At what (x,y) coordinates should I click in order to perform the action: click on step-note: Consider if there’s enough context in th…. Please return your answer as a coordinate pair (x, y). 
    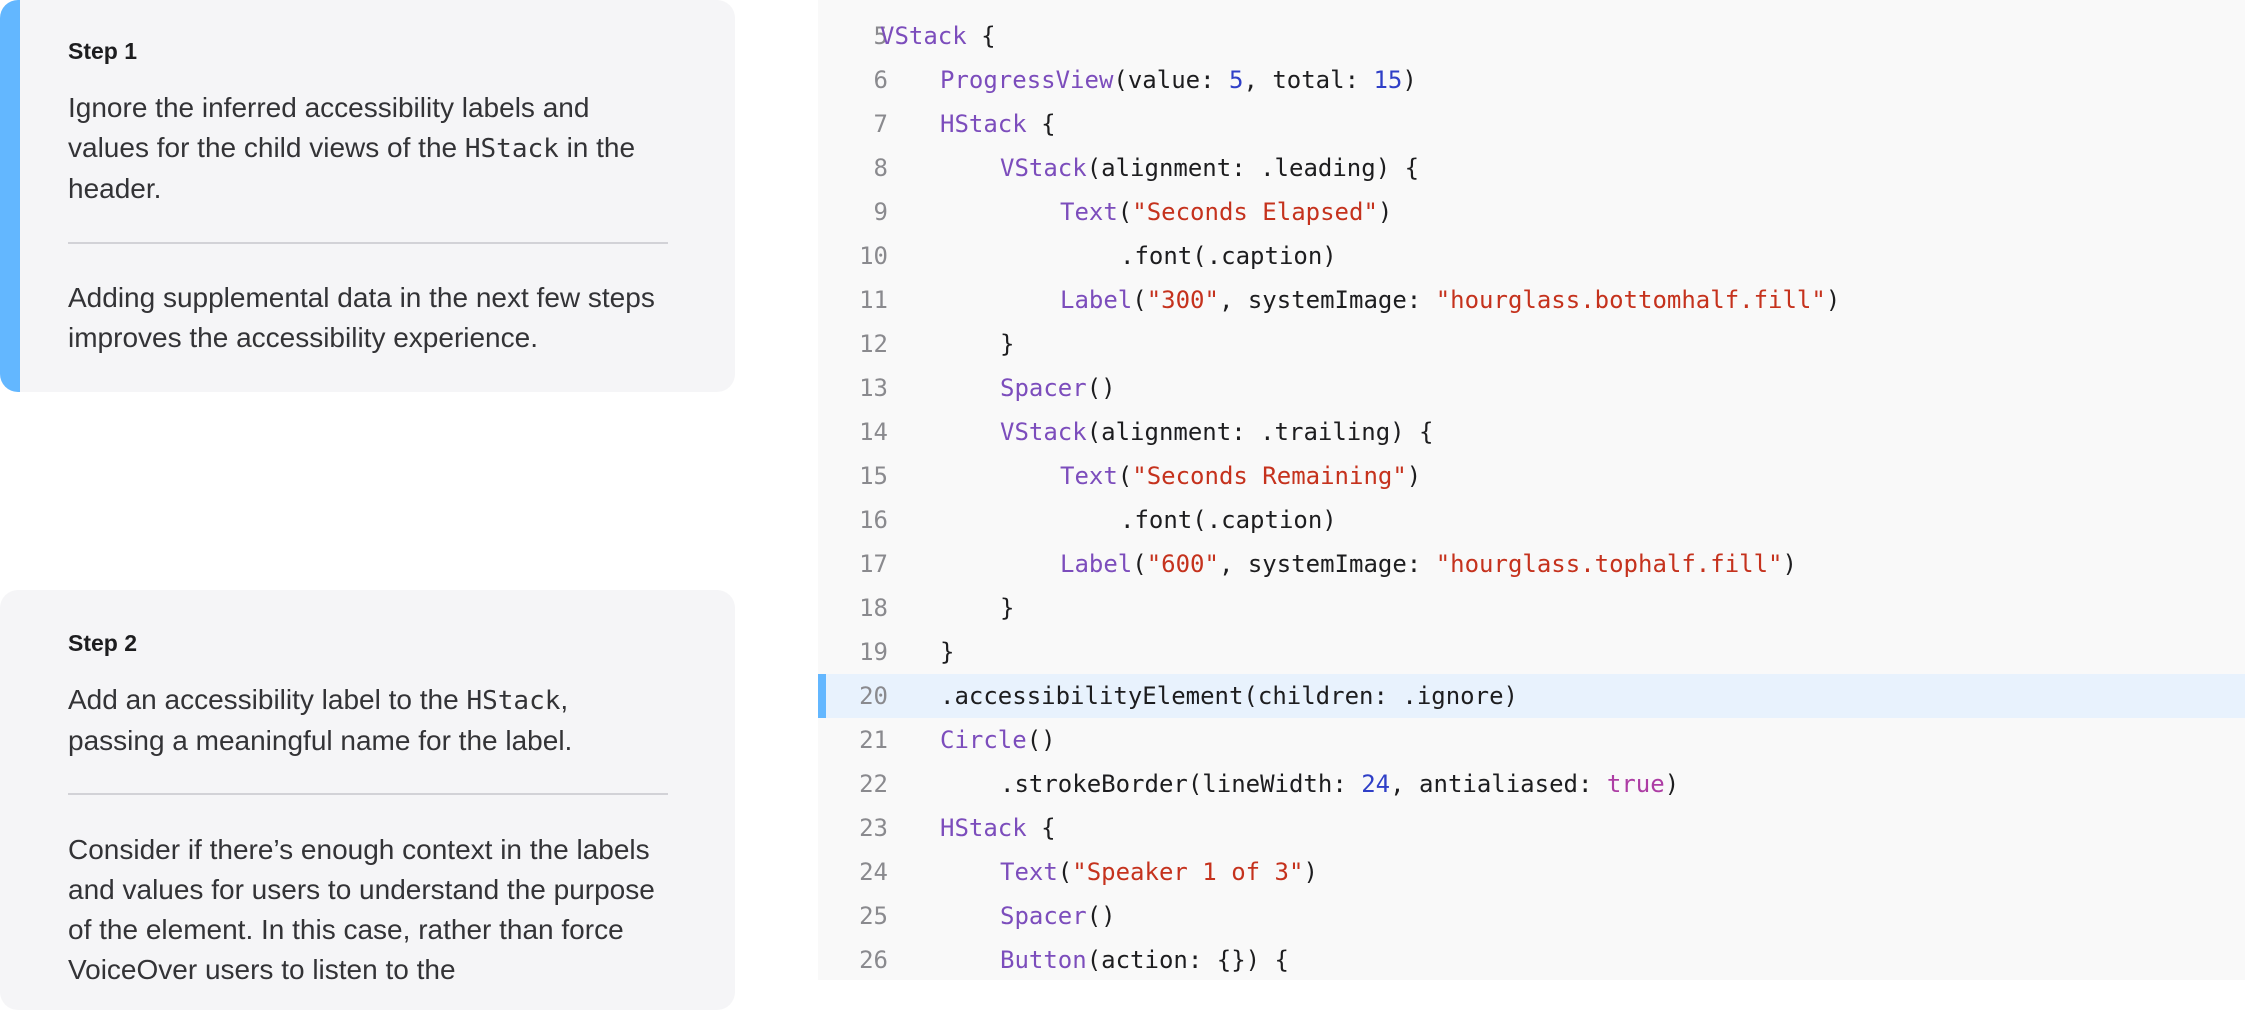
    Looking at the image, I should click on (361, 909).